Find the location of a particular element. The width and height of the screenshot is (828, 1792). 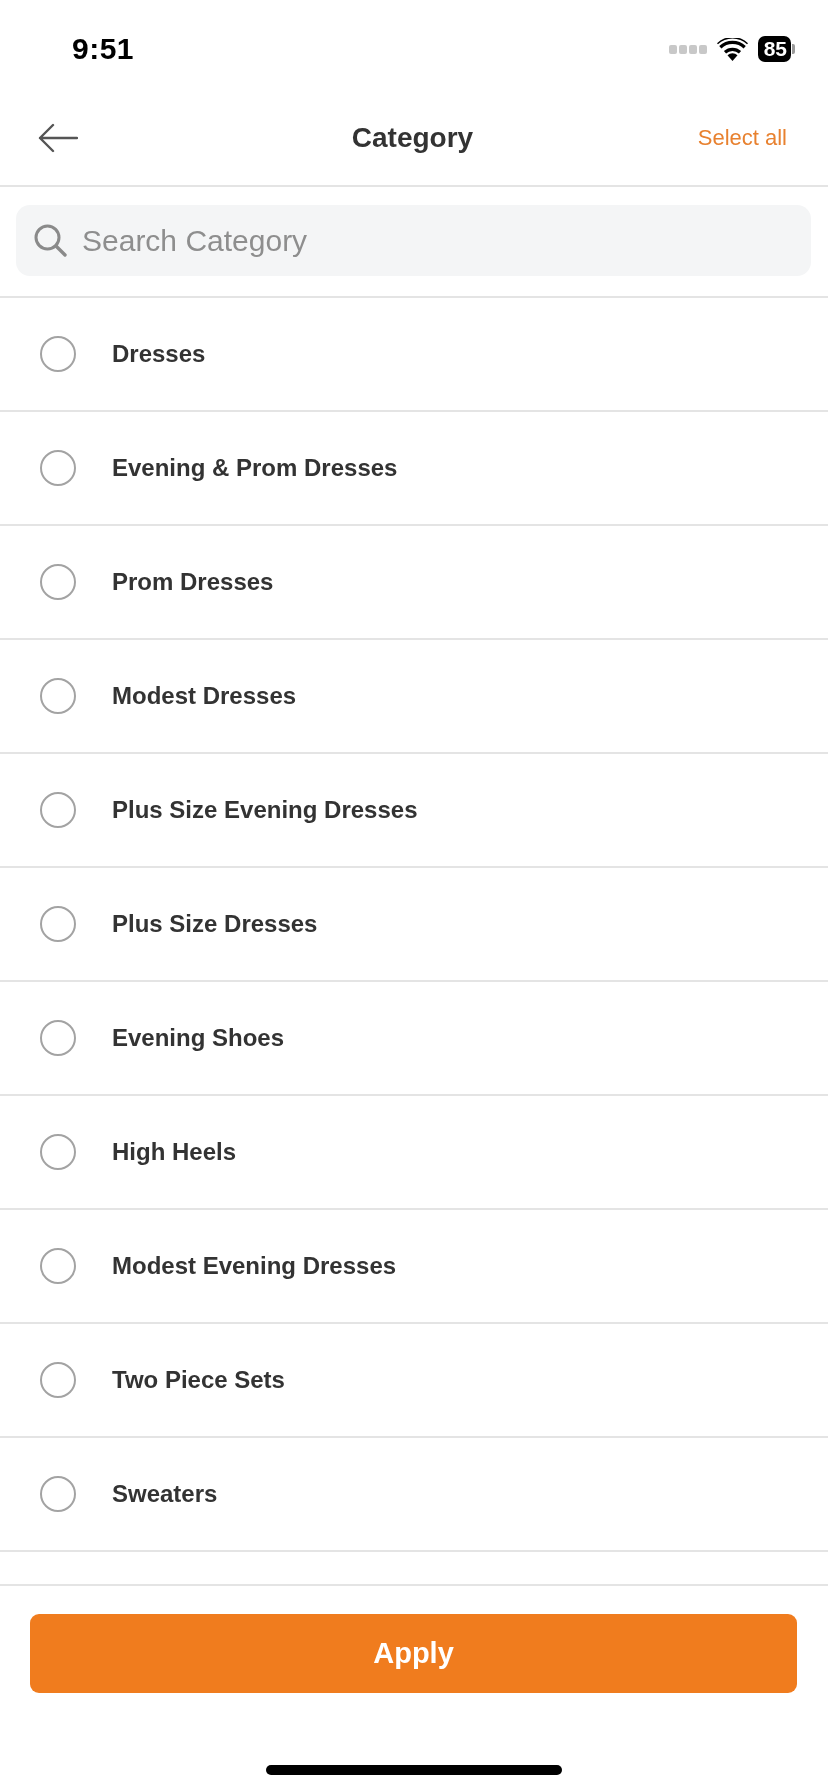

status-time: 9:51 is located at coordinates (103, 49).